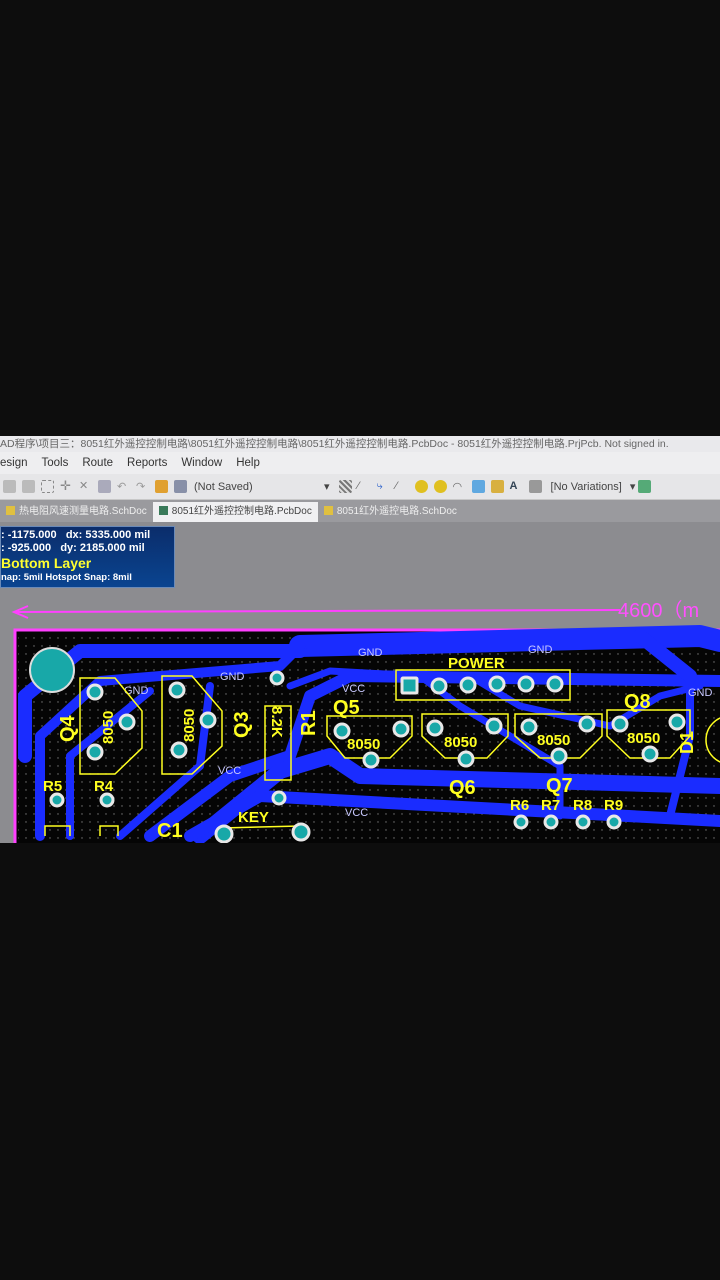 This screenshot has width=720, height=1280. What do you see at coordinates (363, 744) in the screenshot?
I see `comment-q5: 8050` at bounding box center [363, 744].